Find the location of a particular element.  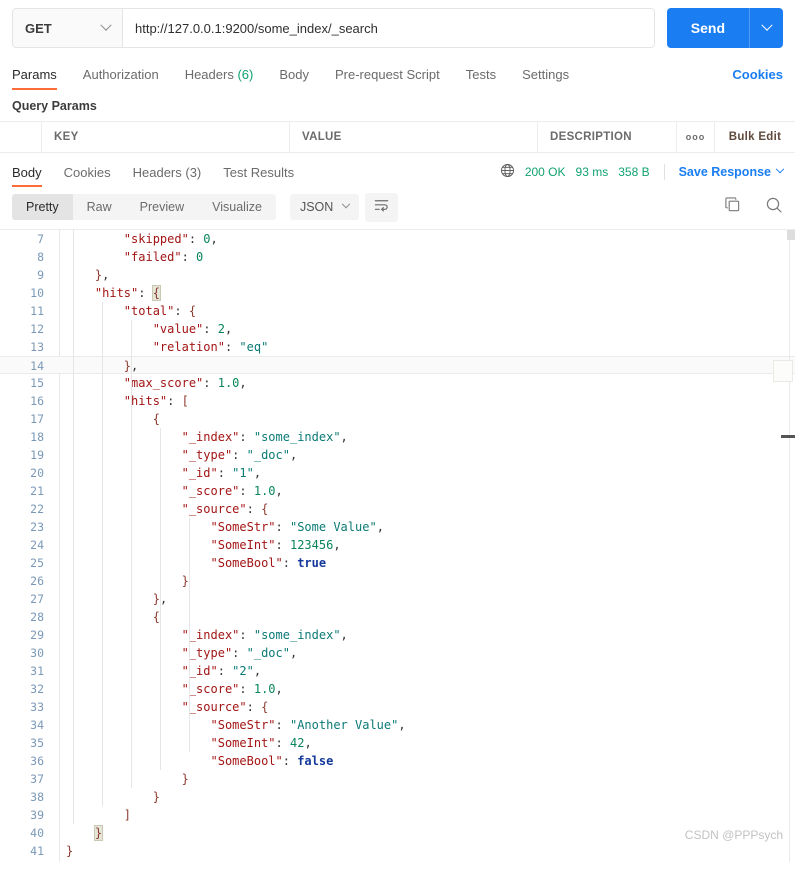

response-tab-cookies: Cookies is located at coordinates (87, 172).